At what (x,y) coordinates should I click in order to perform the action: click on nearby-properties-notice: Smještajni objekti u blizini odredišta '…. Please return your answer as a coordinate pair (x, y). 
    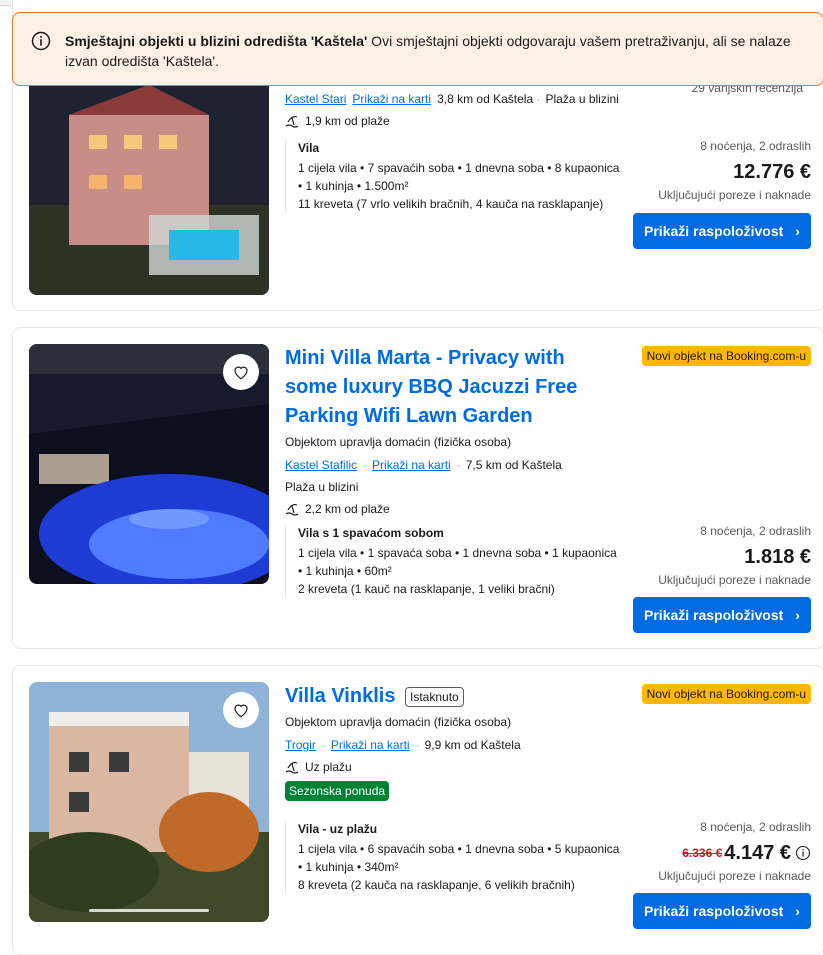
    Looking at the image, I should click on (417, 49).